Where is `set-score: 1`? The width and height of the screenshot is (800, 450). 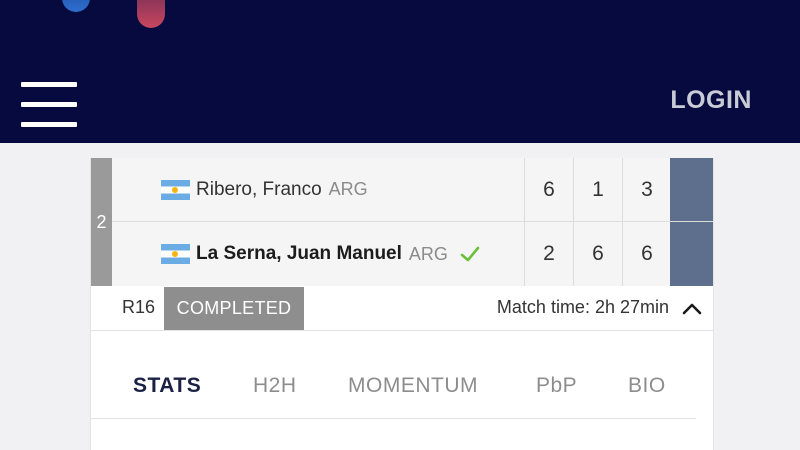 set-score: 1 is located at coordinates (597, 190).